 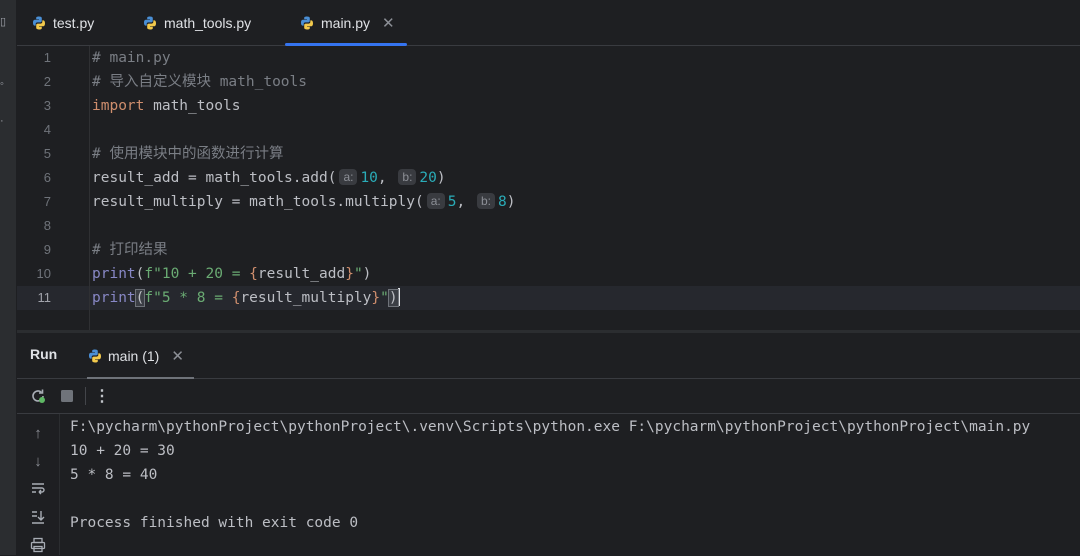 I want to click on code-line-5: # 使用模块中的函数进行计算, so click(x=187, y=154).